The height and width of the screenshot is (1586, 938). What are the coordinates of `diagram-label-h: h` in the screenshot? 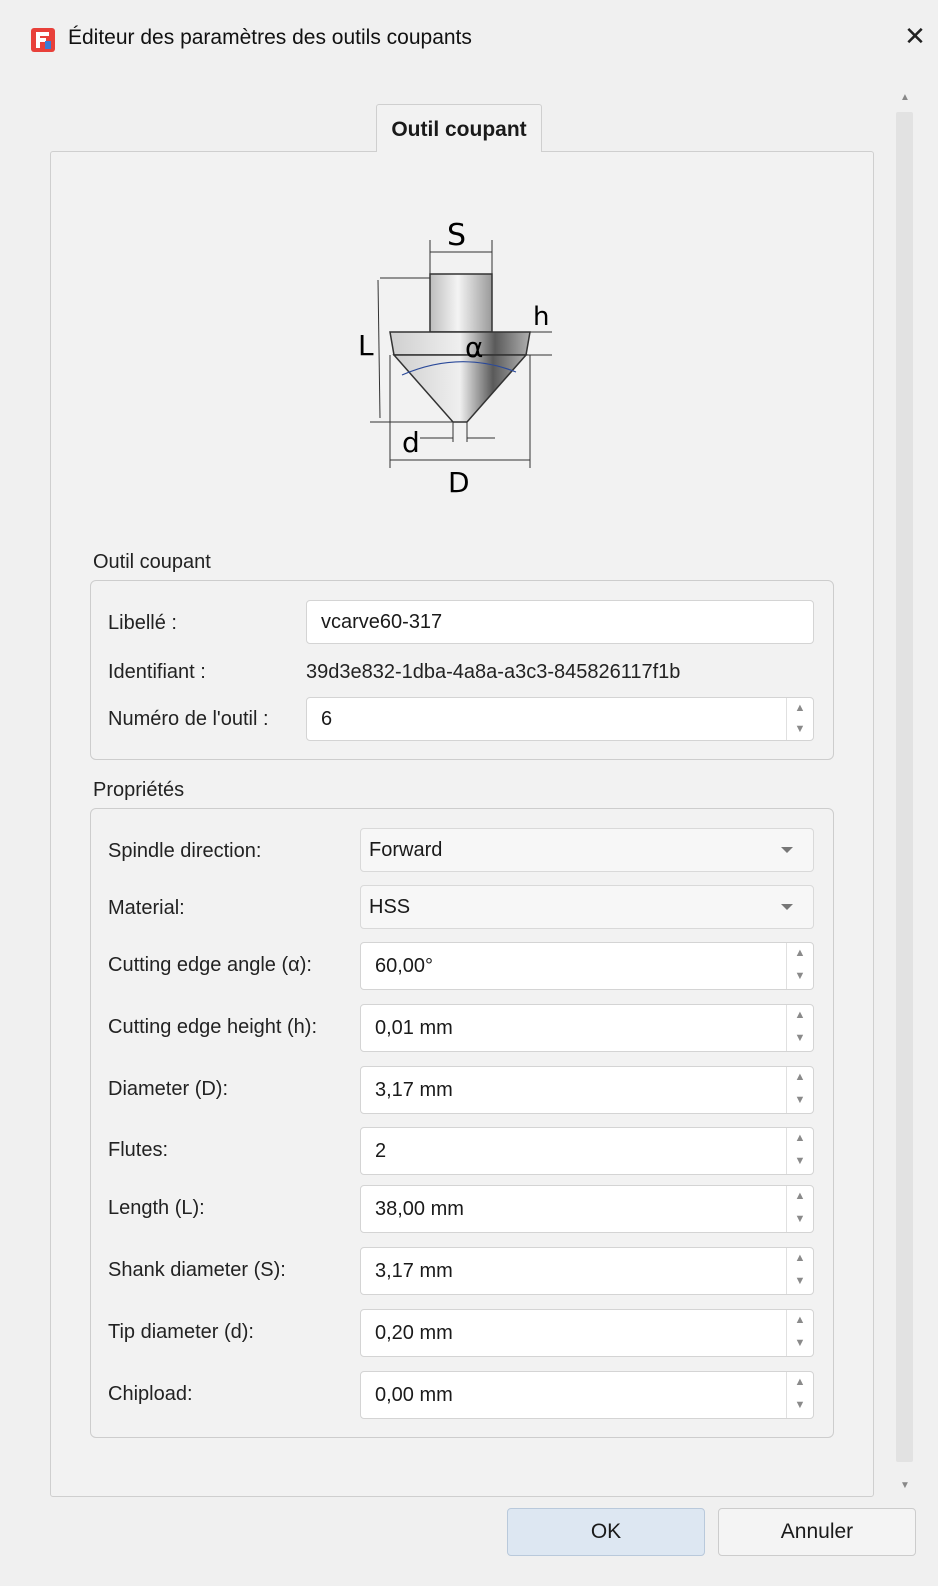 It's located at (541, 317).